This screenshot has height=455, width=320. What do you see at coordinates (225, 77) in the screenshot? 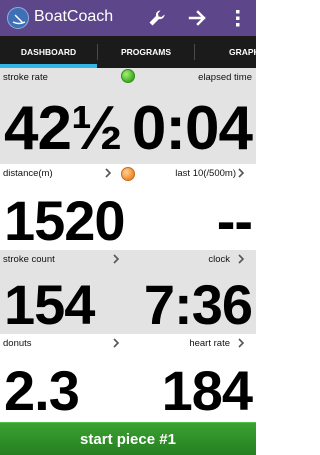
I see `elapsed-time-label: elapsed time` at bounding box center [225, 77].